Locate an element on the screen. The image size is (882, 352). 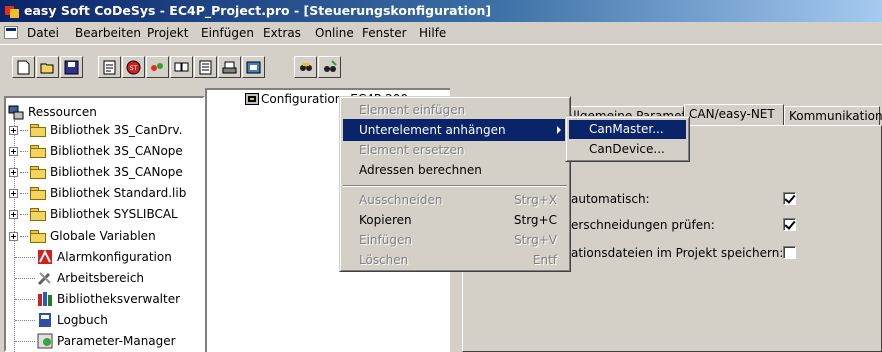
menu-shortcut: Strg+C is located at coordinates (535, 220).